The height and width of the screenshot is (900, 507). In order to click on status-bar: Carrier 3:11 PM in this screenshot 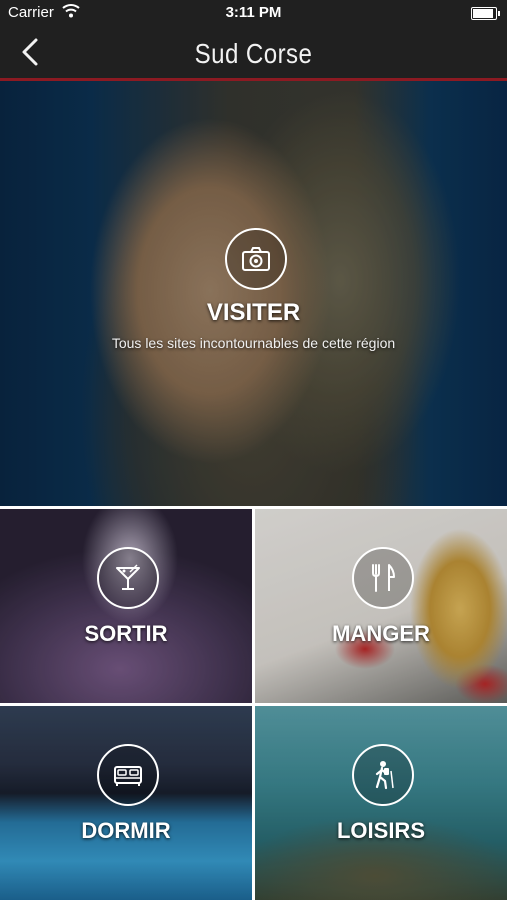, I will do `click(253, 13)`.